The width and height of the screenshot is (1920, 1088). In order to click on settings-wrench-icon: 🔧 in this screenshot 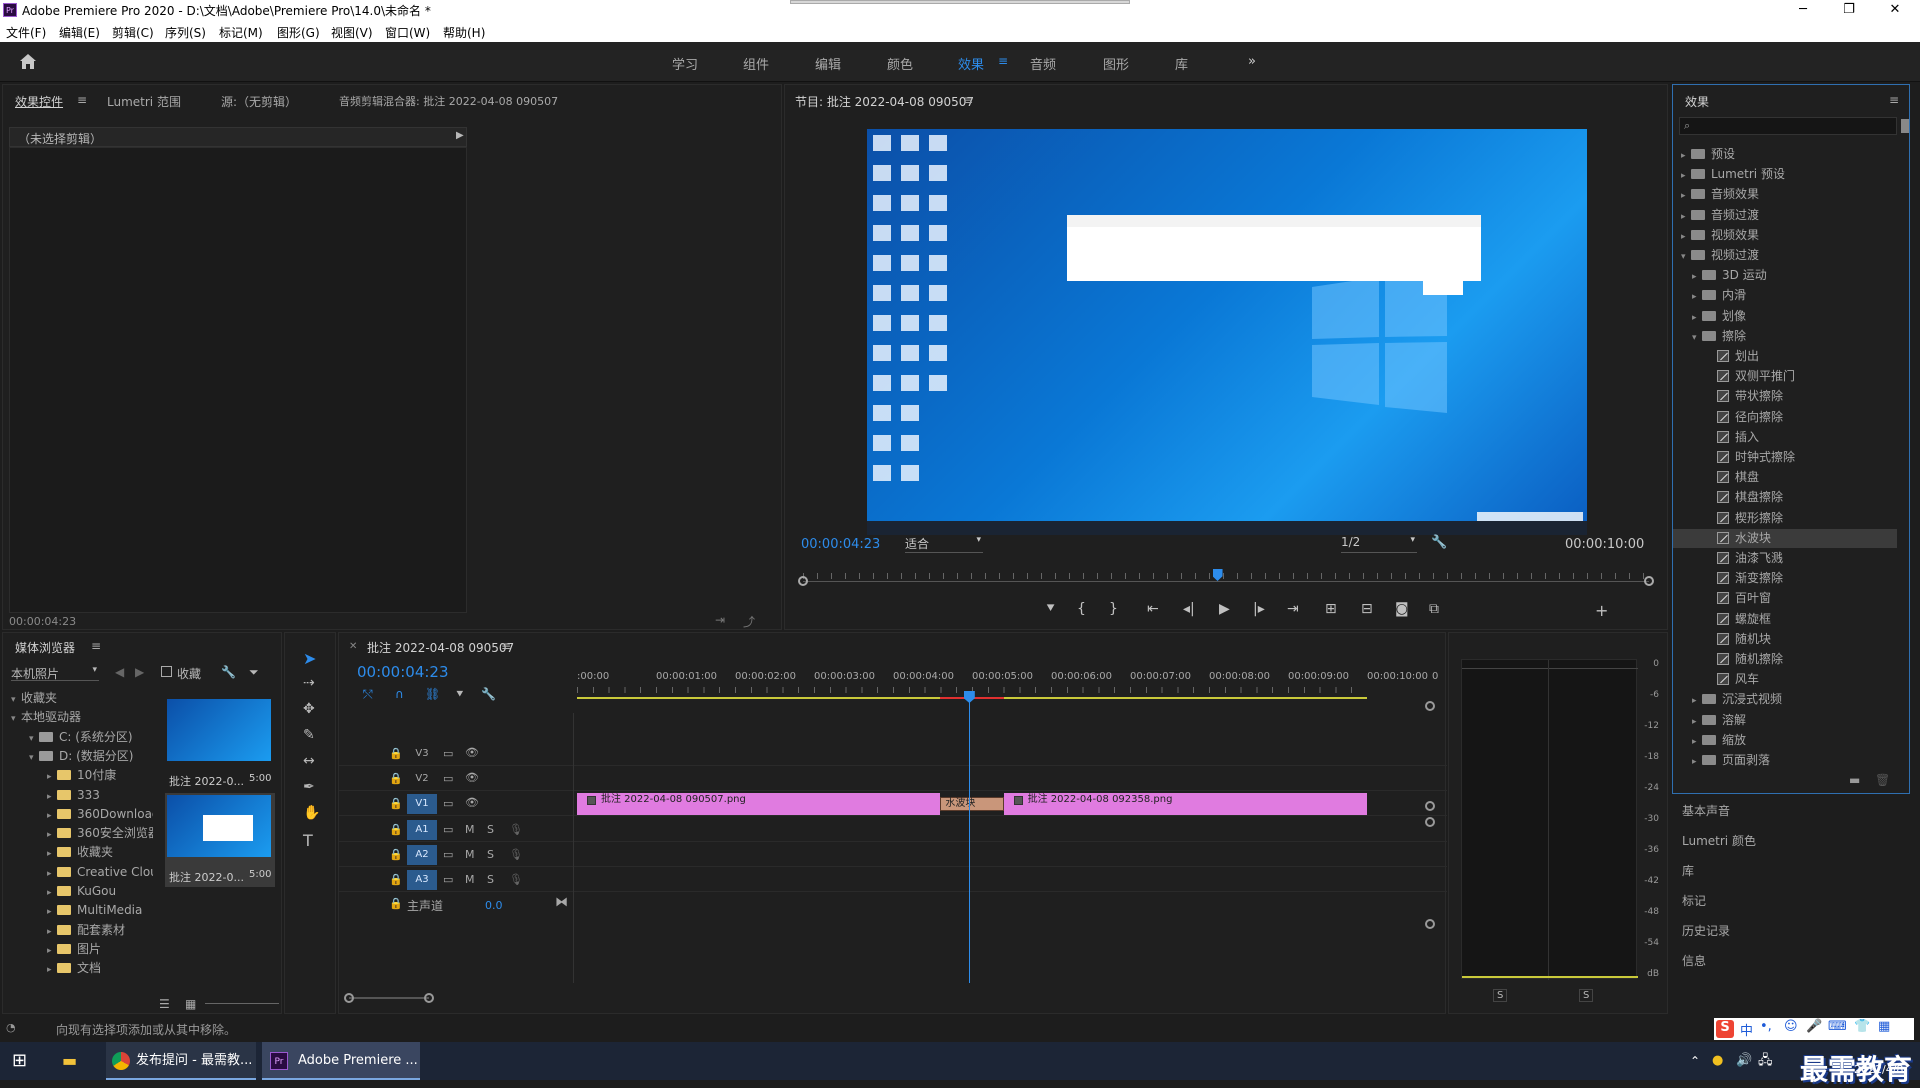, I will do `click(1439, 542)`.